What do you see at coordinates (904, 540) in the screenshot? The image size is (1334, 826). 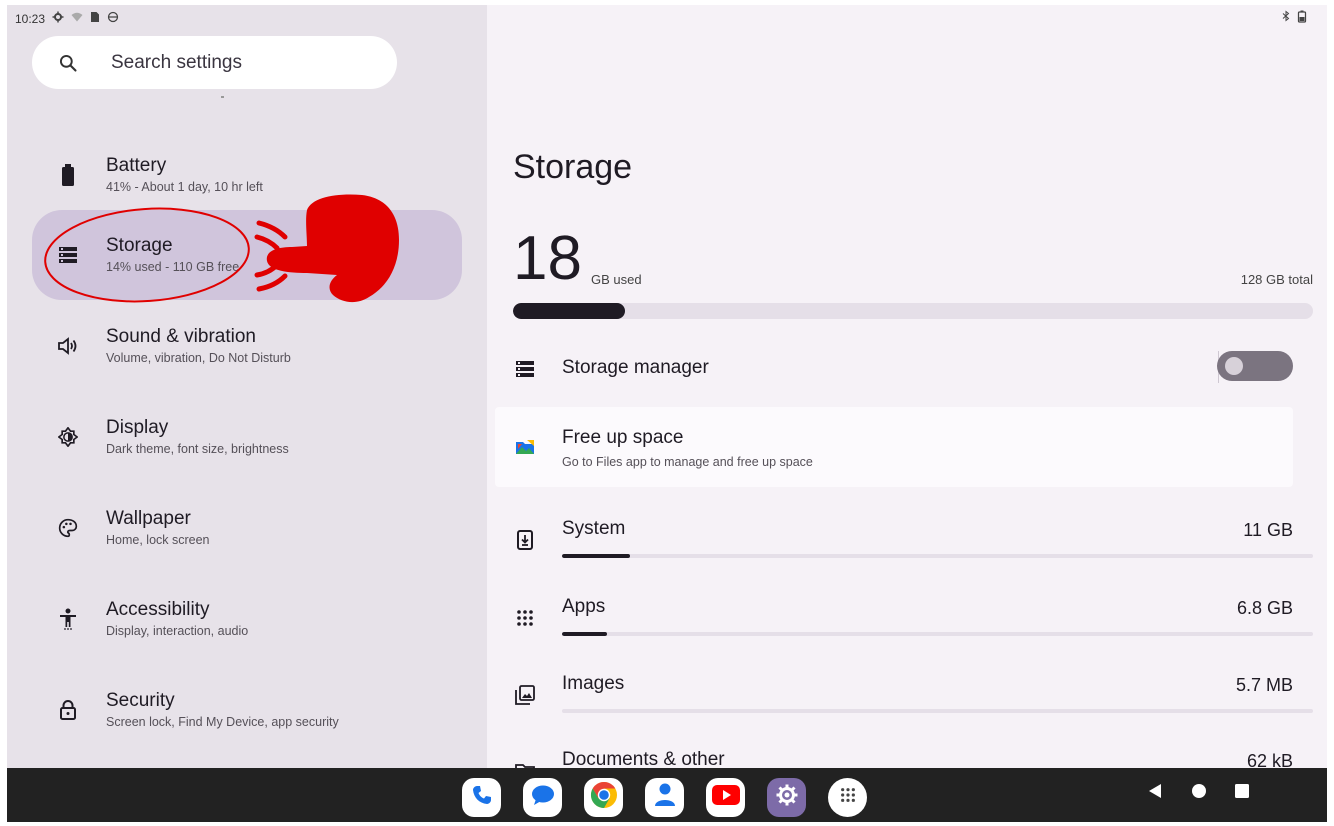 I see `category-row-system: System 11 GB` at bounding box center [904, 540].